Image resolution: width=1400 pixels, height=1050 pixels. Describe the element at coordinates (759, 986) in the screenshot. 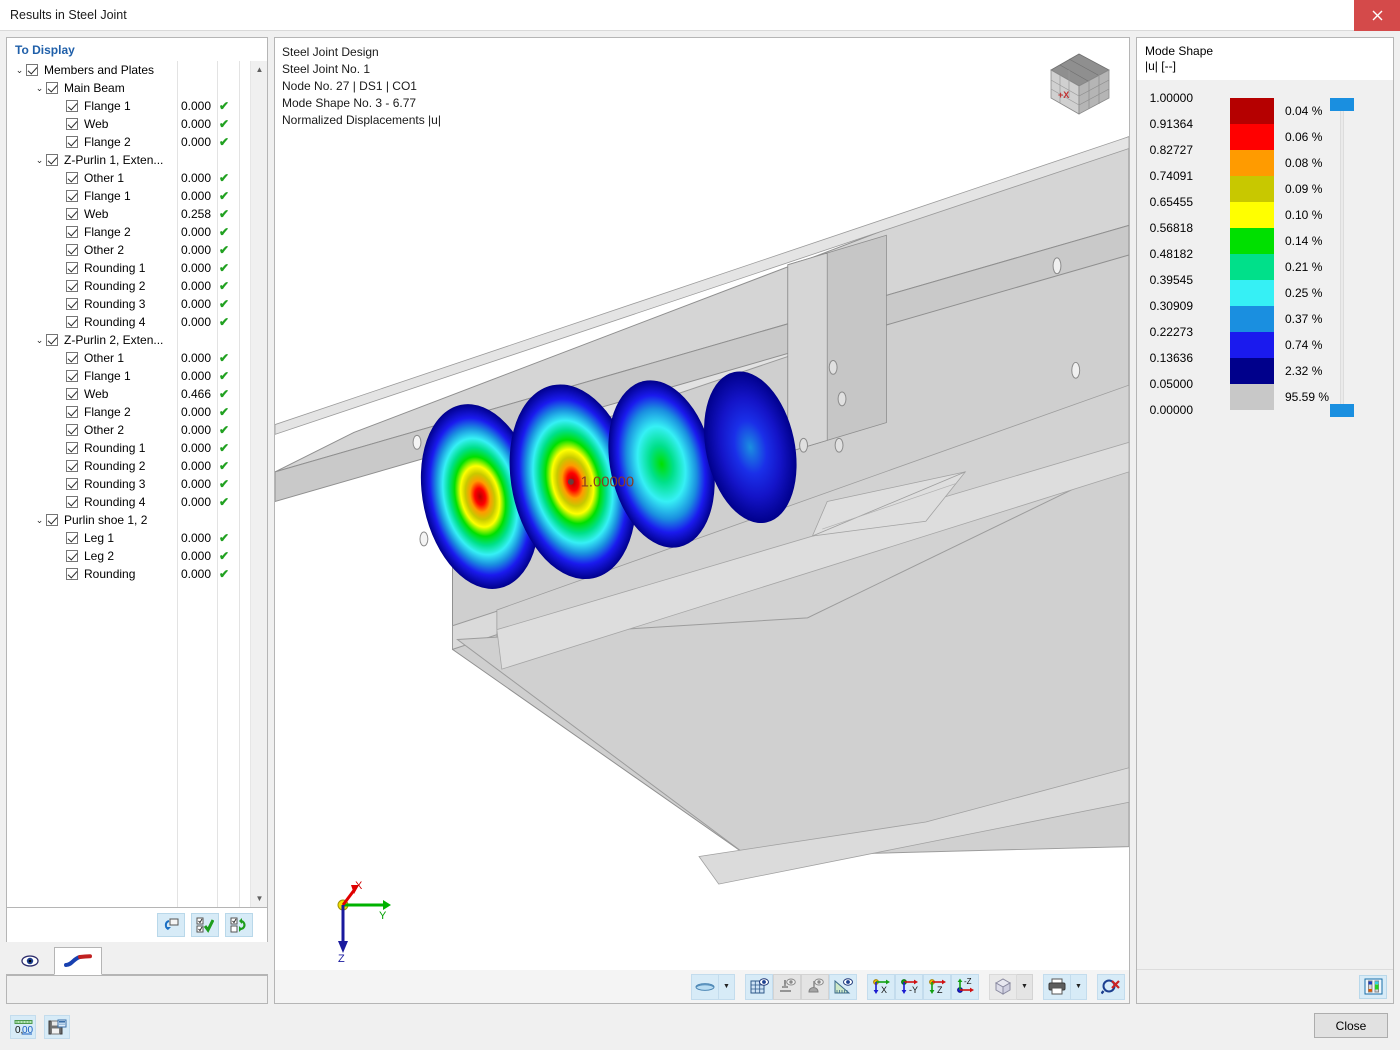

I see `grid-button` at that location.